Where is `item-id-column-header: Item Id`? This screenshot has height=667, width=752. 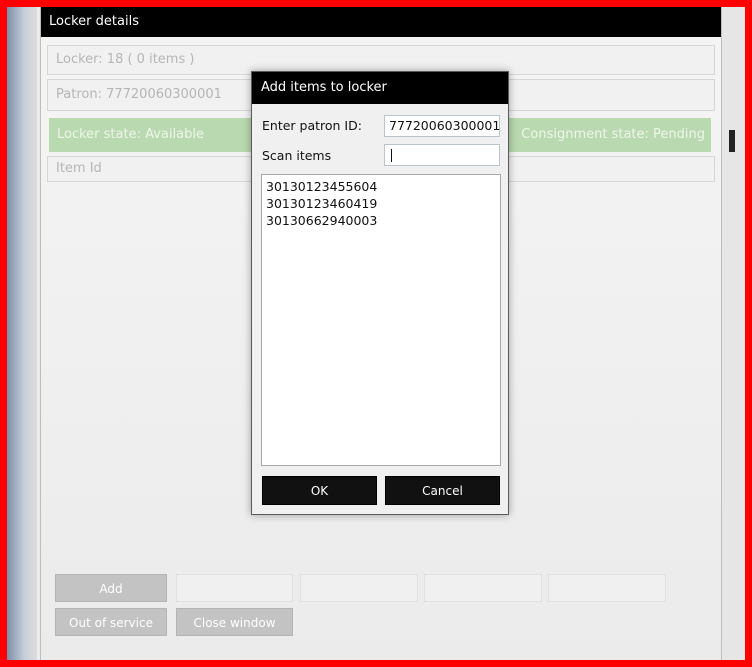 item-id-column-header: Item Id is located at coordinates (79, 168).